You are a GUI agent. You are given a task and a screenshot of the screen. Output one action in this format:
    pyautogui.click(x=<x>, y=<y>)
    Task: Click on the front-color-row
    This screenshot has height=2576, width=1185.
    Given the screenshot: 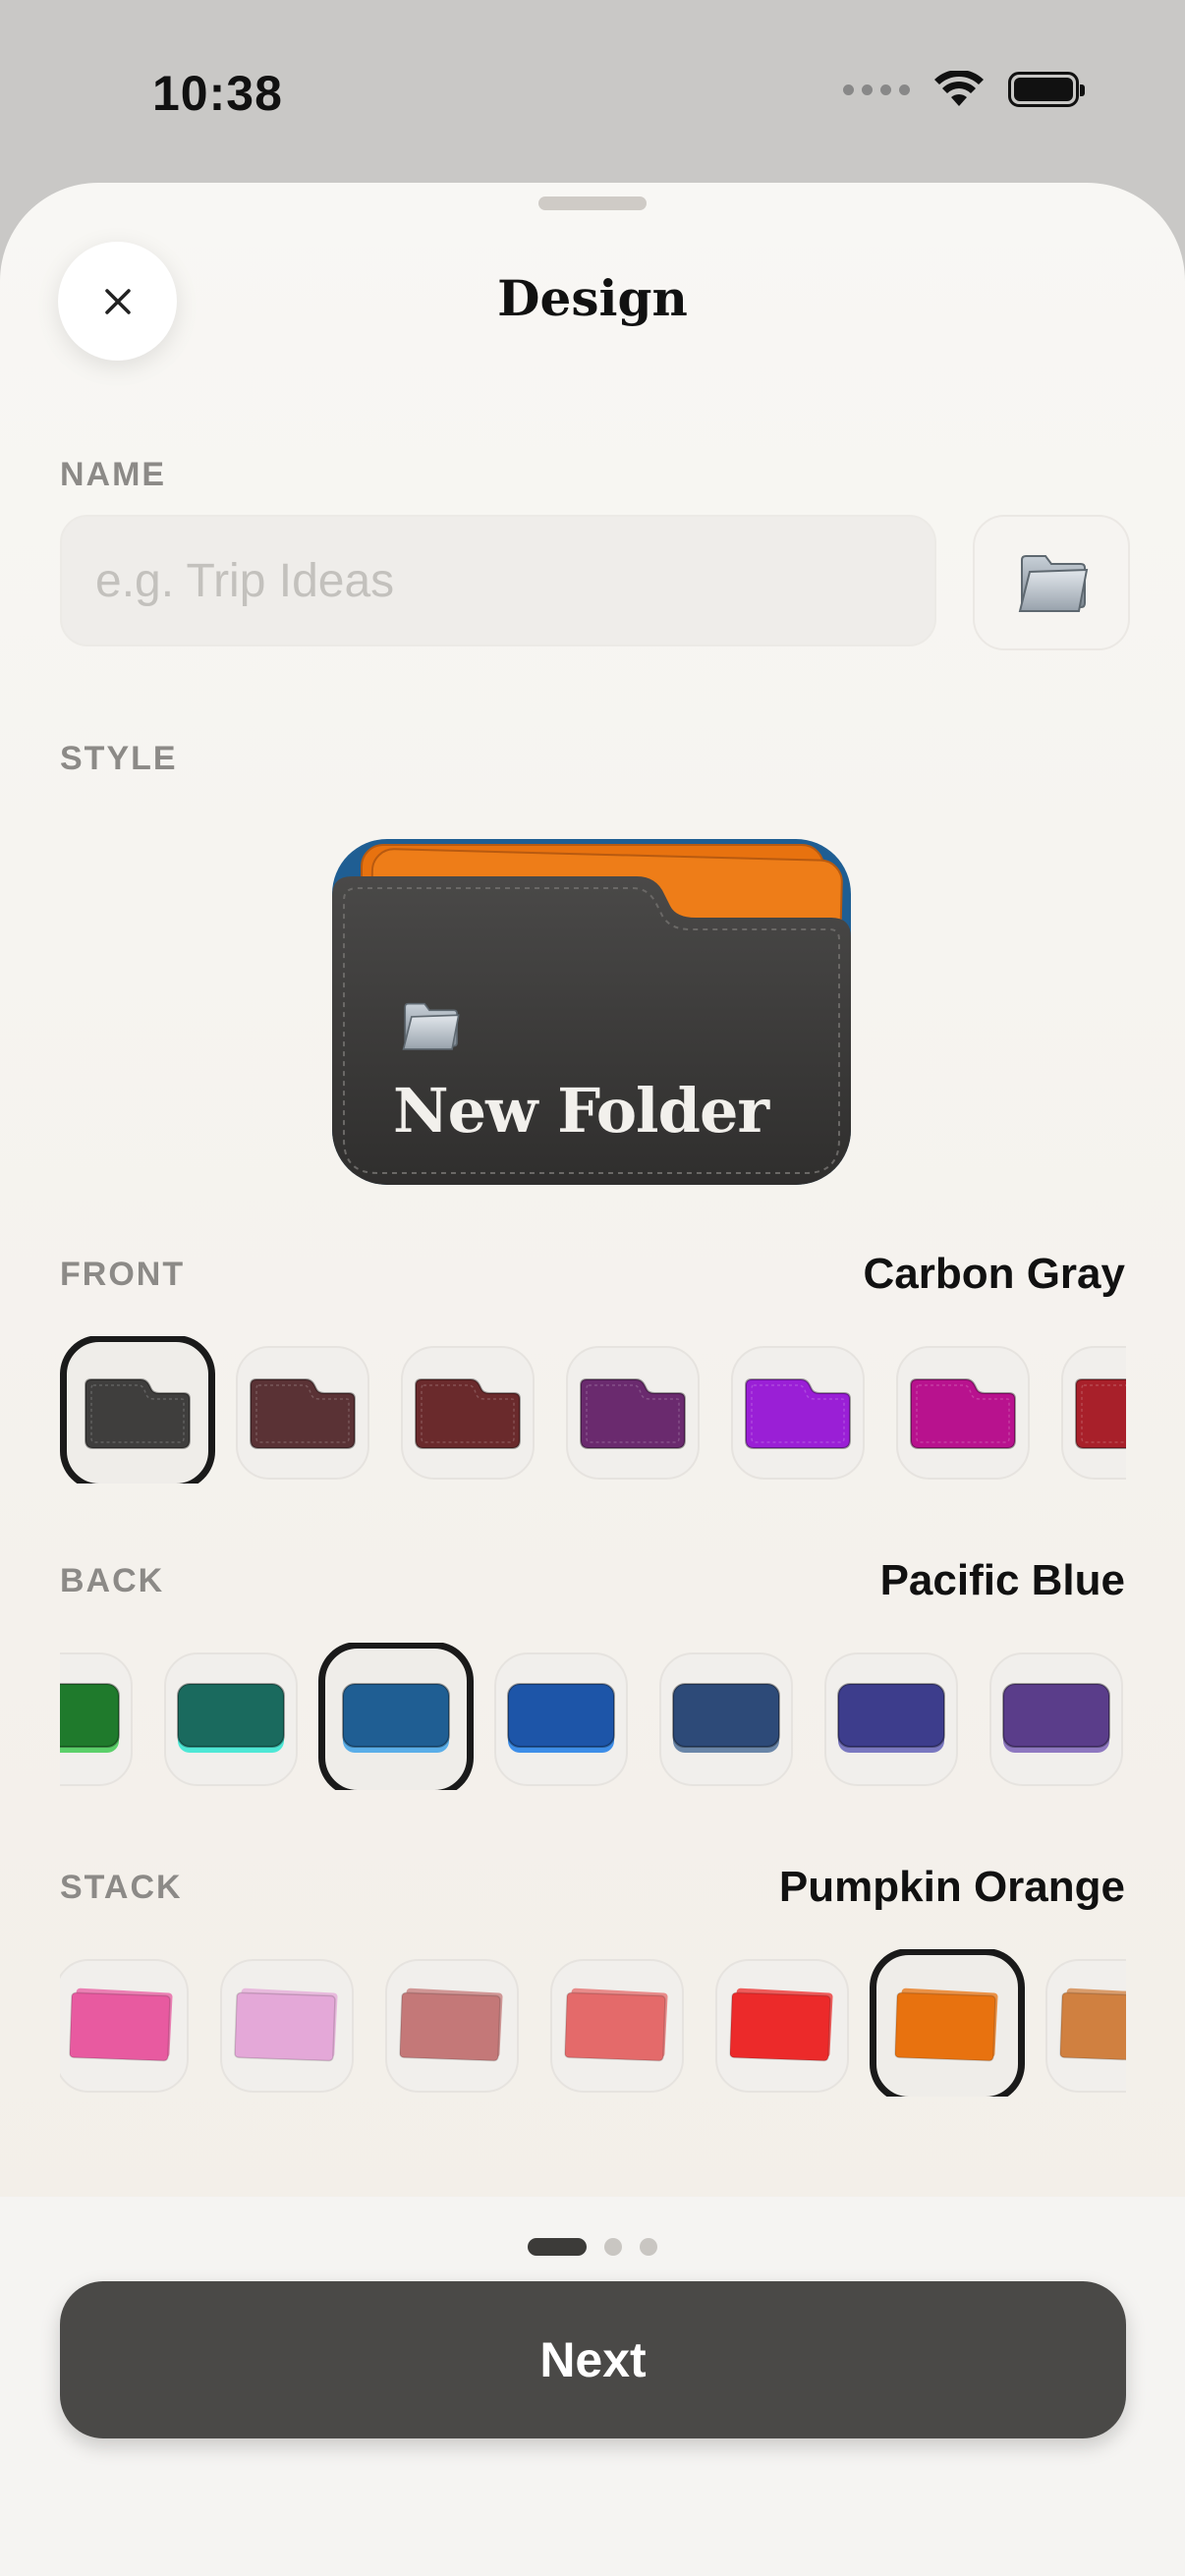 What is the action you would take?
    pyautogui.click(x=593, y=1410)
    